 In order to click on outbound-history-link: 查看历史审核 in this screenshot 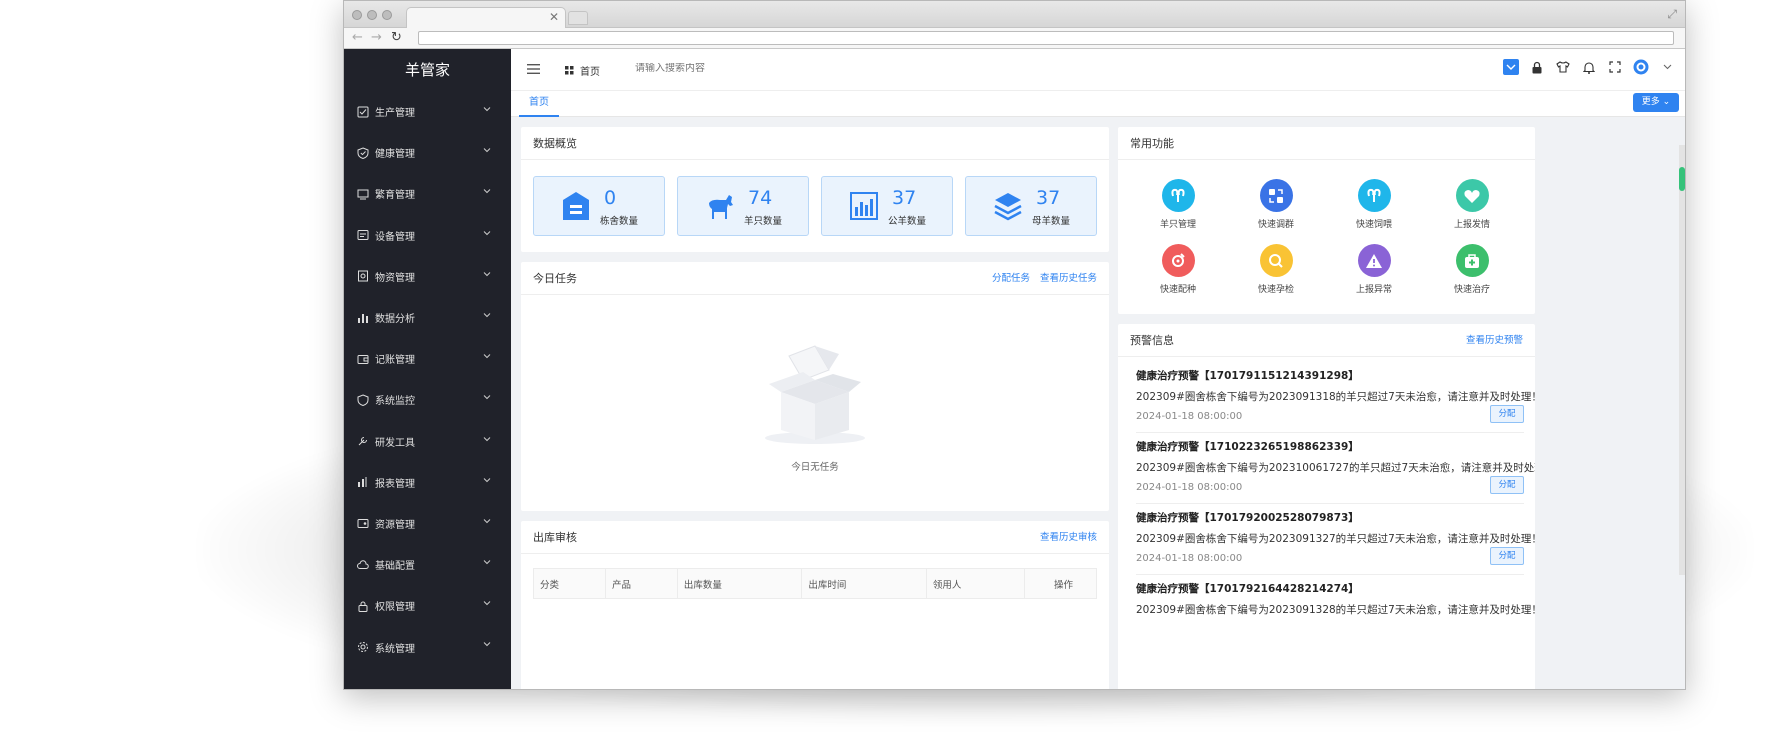, I will do `click(1068, 537)`.